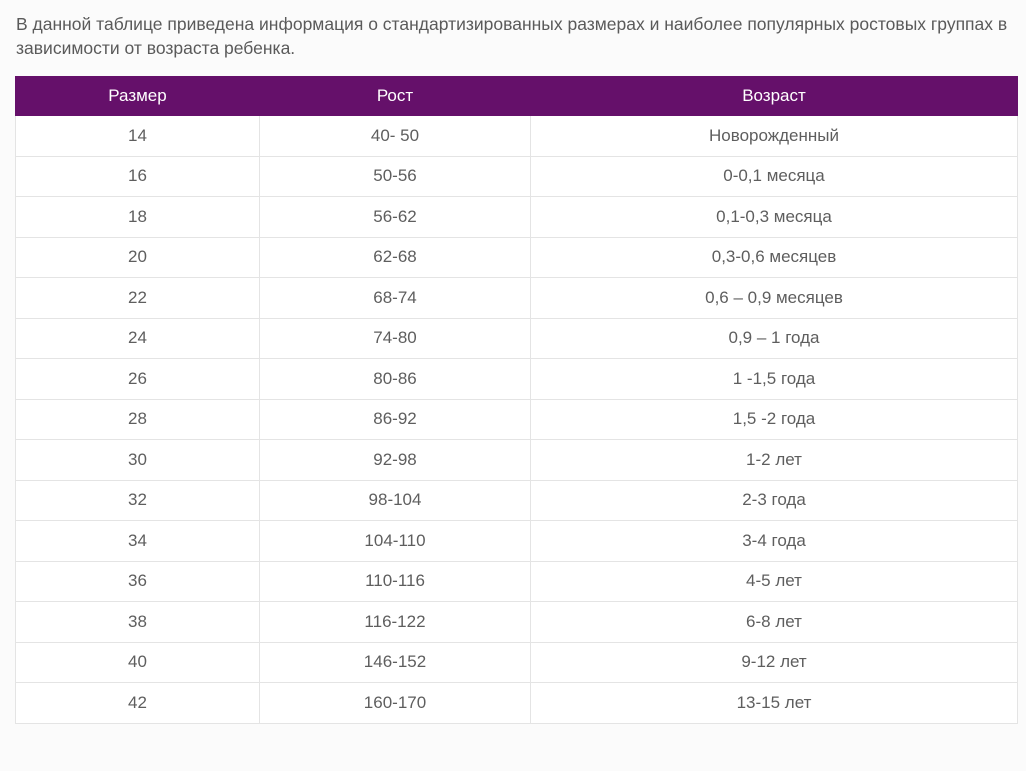  What do you see at coordinates (774, 298) in the screenshot?
I see `age-cell: 0,6 – 0,9 месяцев` at bounding box center [774, 298].